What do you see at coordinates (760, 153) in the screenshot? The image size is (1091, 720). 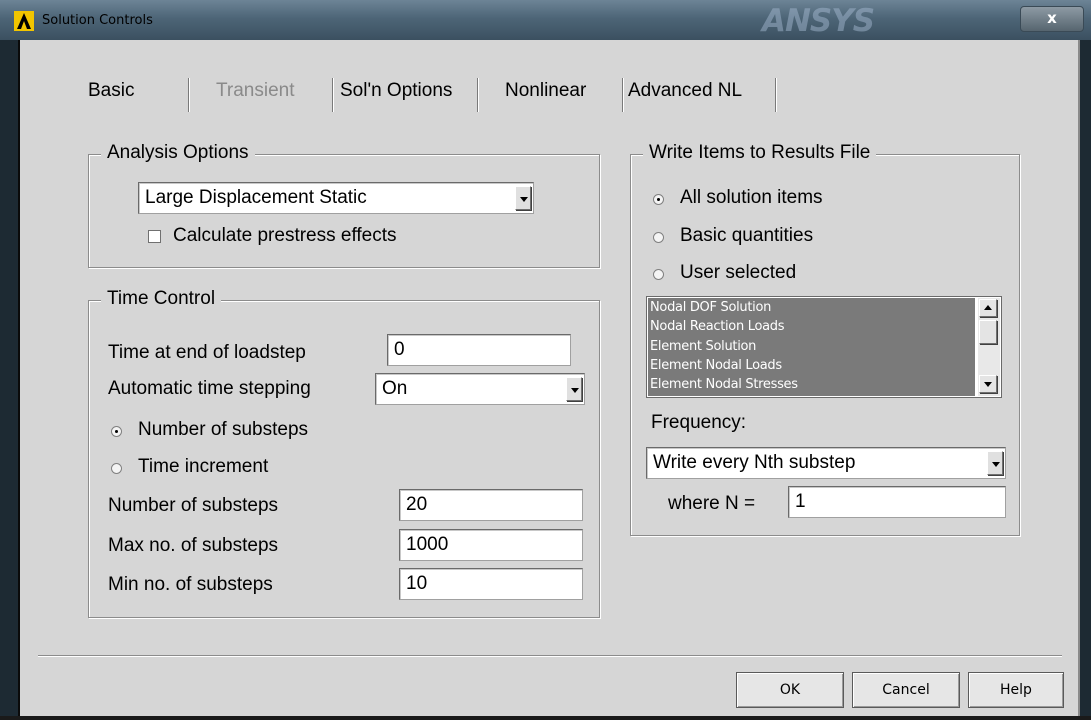 I see `results-file-legend: Write Items to Results File` at bounding box center [760, 153].